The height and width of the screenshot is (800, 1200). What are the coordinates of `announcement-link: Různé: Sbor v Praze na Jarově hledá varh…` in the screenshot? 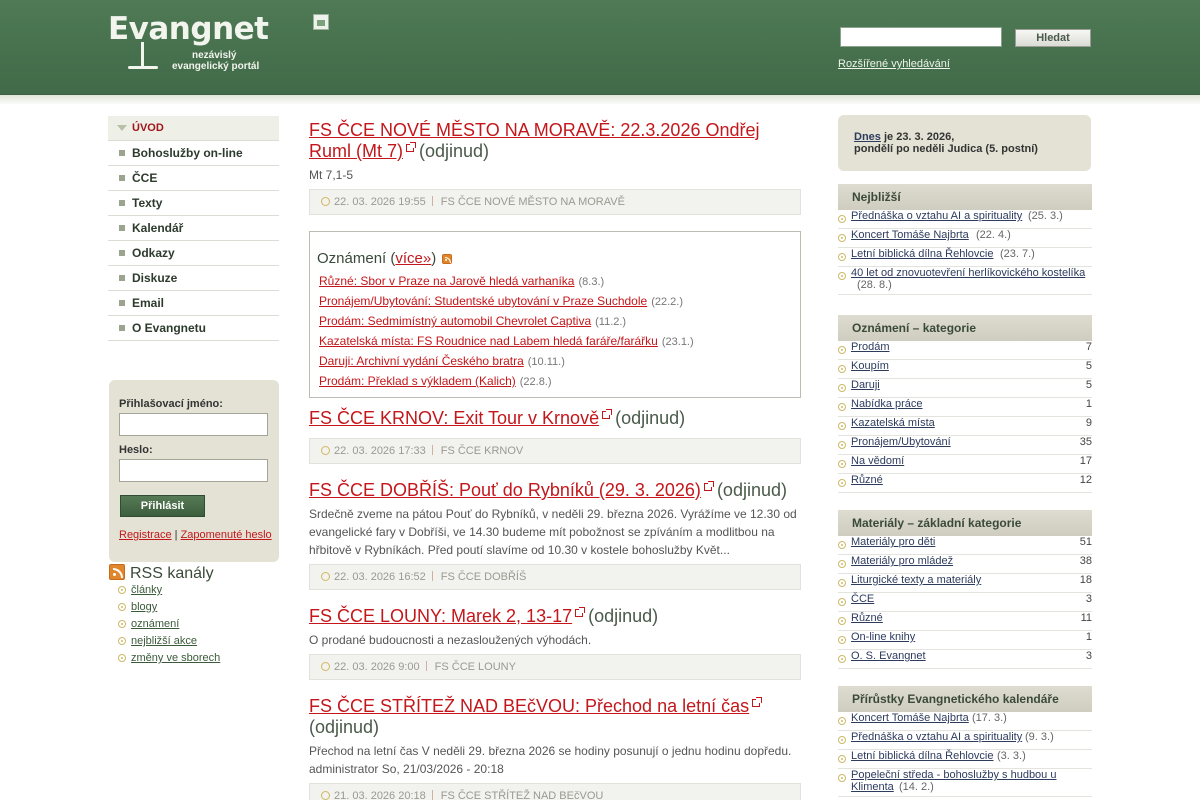 It's located at (447, 281).